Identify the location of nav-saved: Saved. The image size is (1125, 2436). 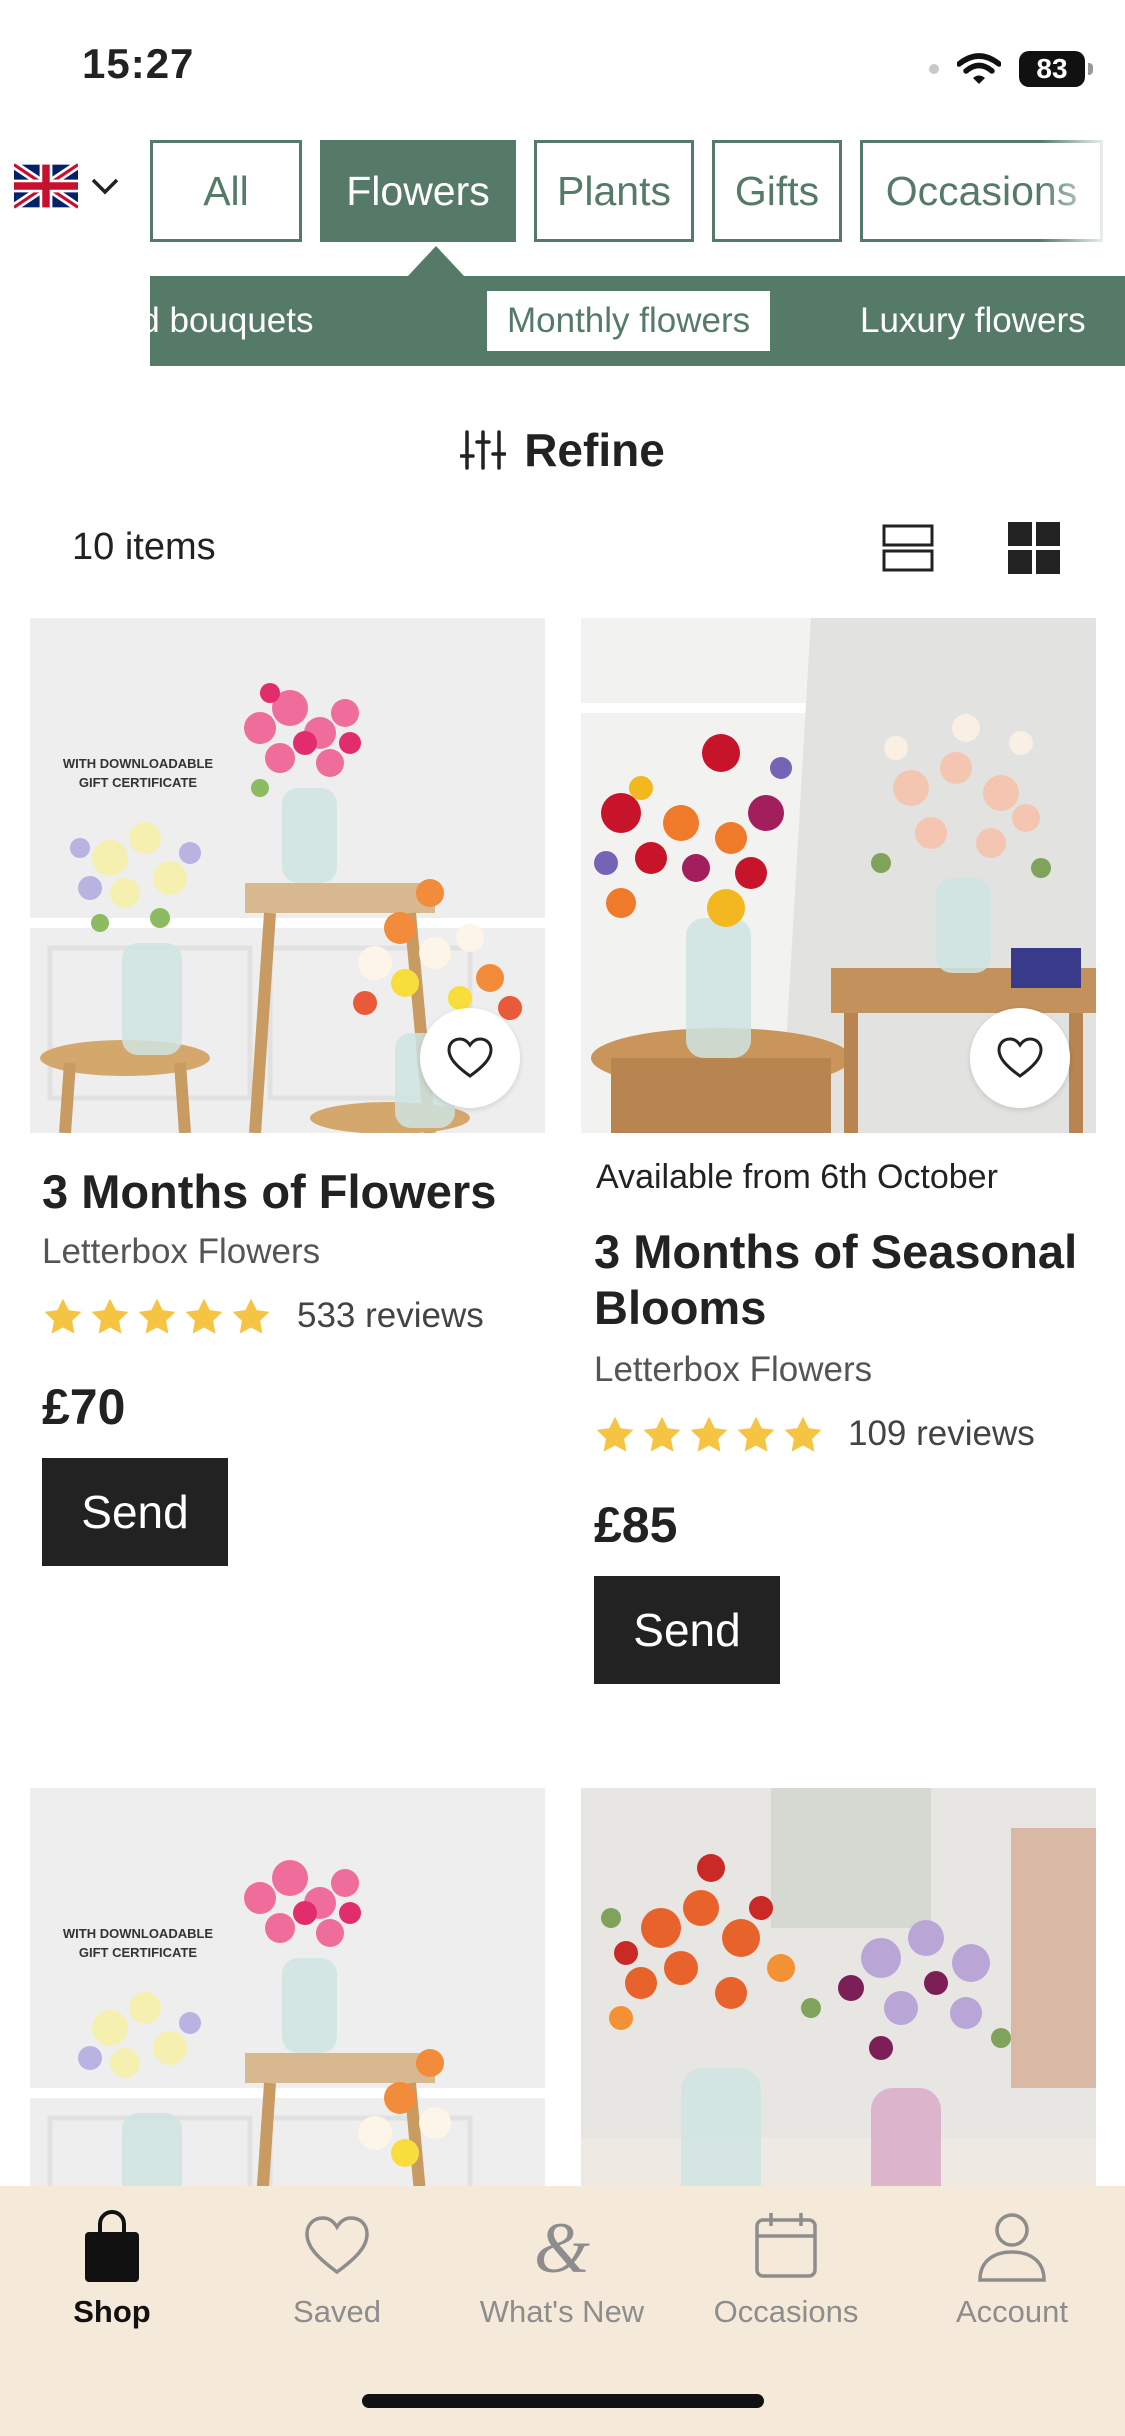
(337, 2270).